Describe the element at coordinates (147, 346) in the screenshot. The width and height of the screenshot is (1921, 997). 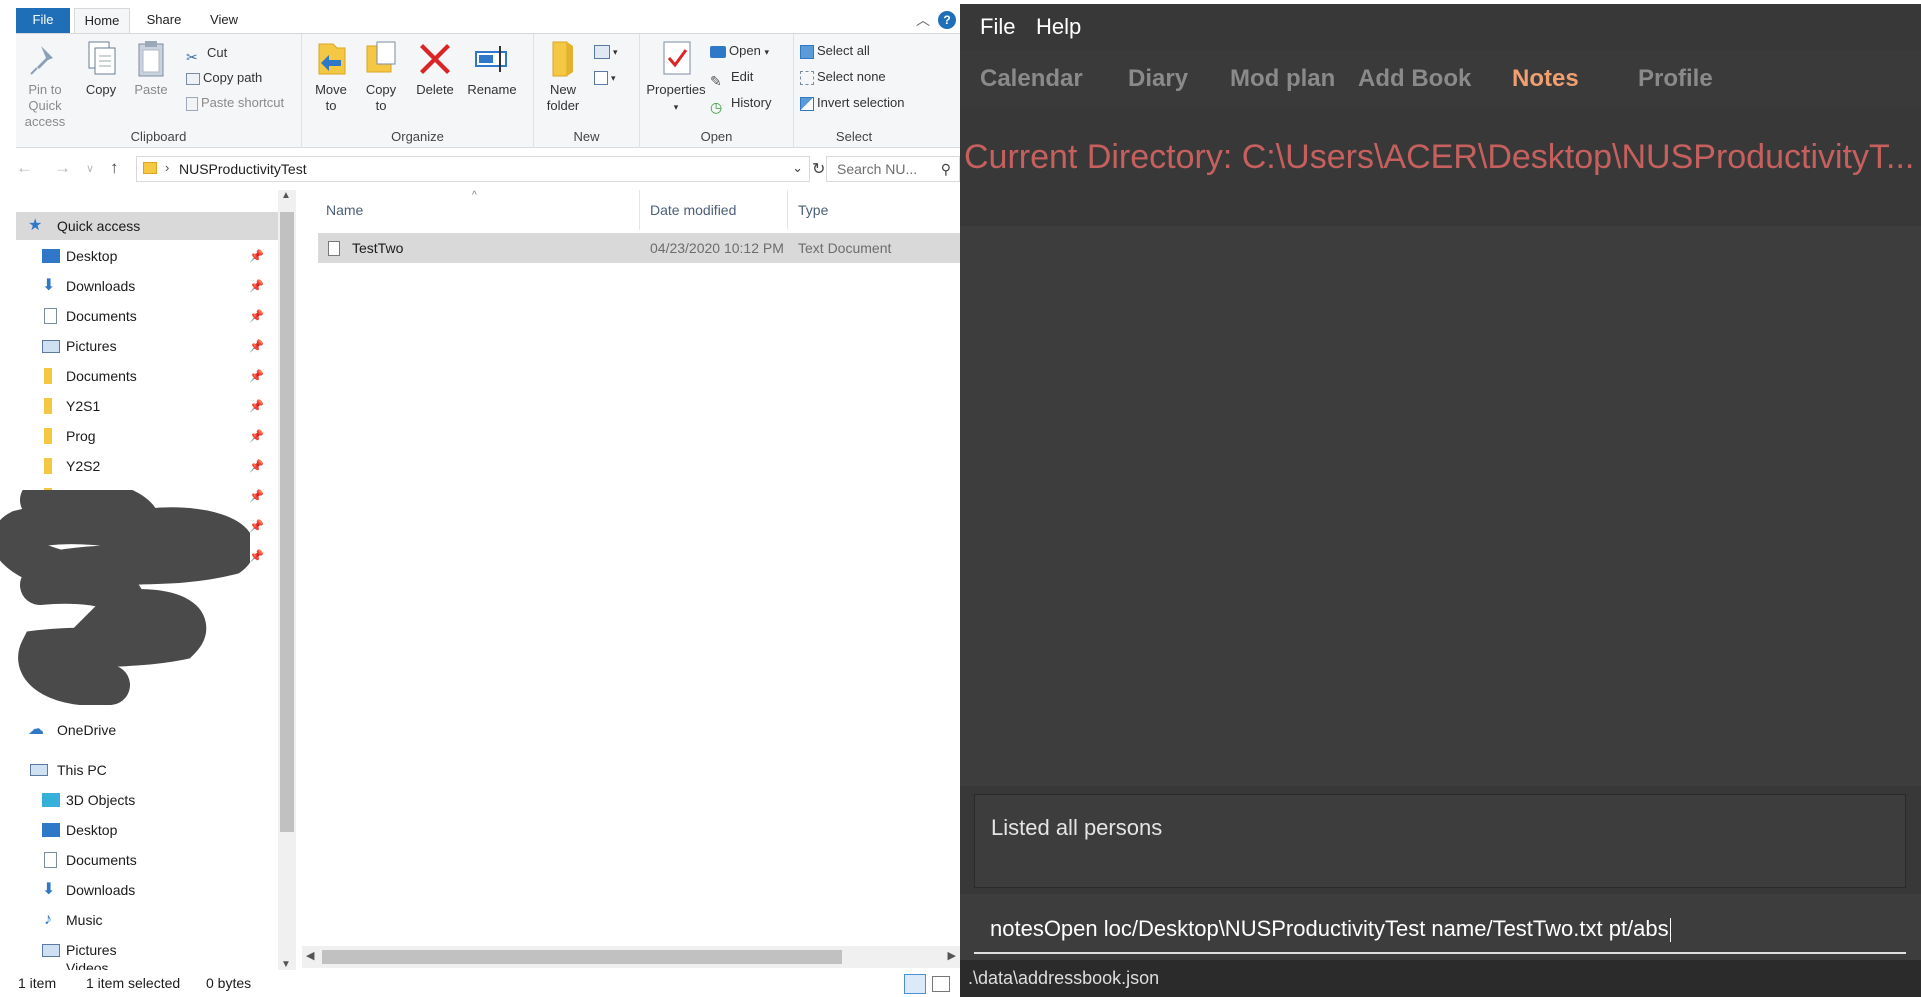
I see `nav-quick-item: Pictures 📌` at that location.